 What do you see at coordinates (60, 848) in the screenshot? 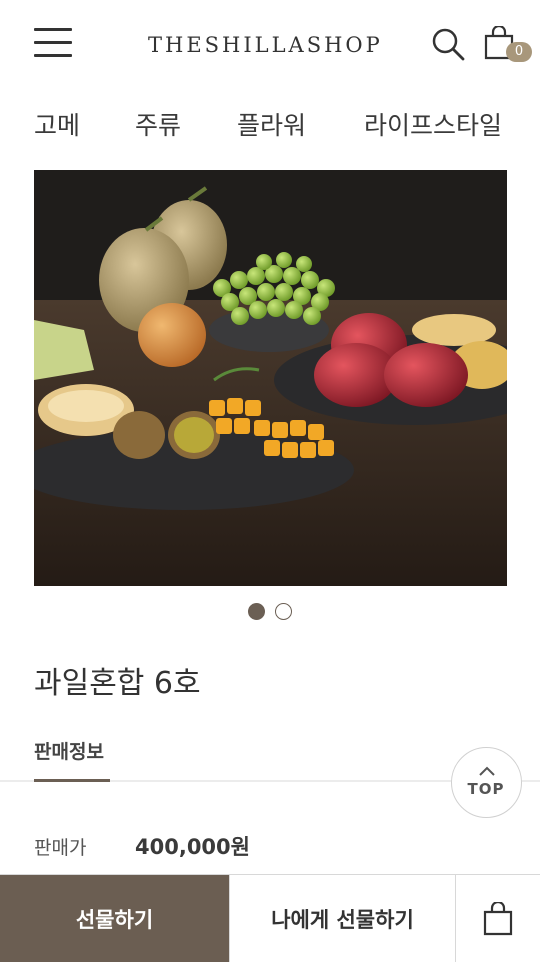
I see `price-label: 판매가` at bounding box center [60, 848].